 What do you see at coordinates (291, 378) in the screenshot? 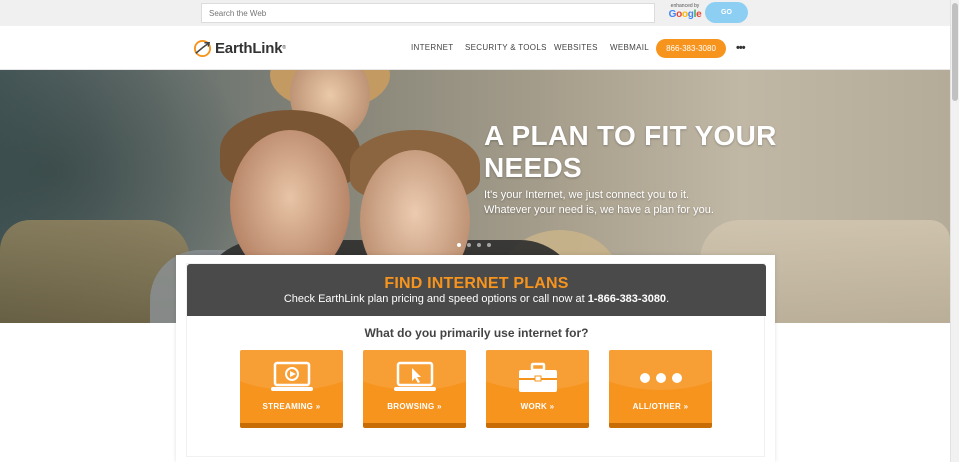
I see `monitor-play-icon` at bounding box center [291, 378].